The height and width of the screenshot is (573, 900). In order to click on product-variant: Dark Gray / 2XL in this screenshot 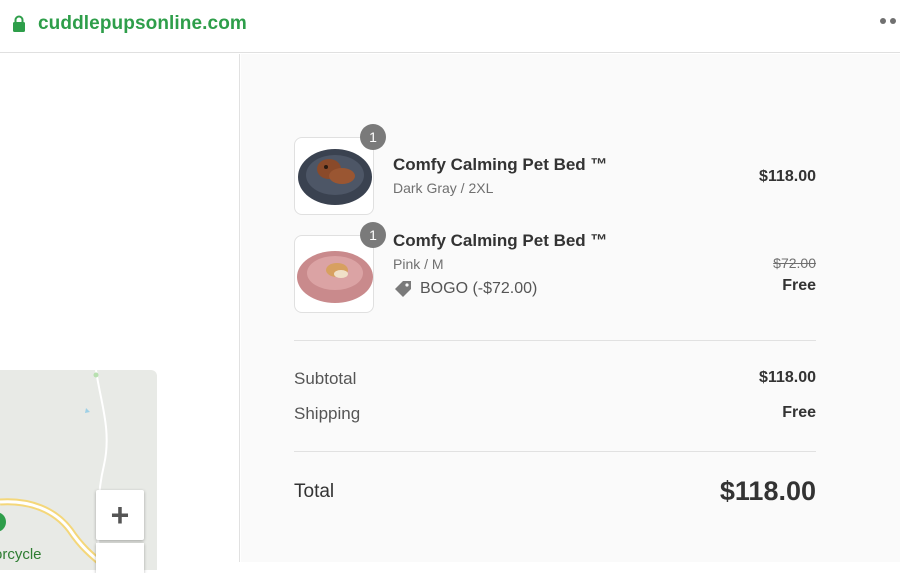, I will do `click(443, 188)`.